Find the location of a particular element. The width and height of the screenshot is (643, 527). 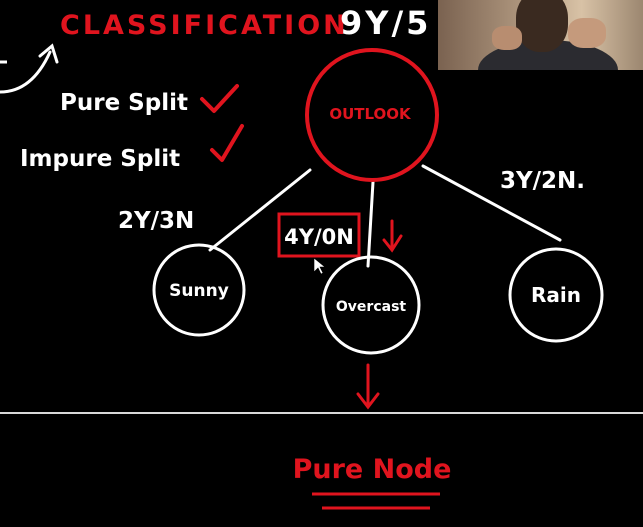

overcast-node-label: Overcast is located at coordinates (371, 307).